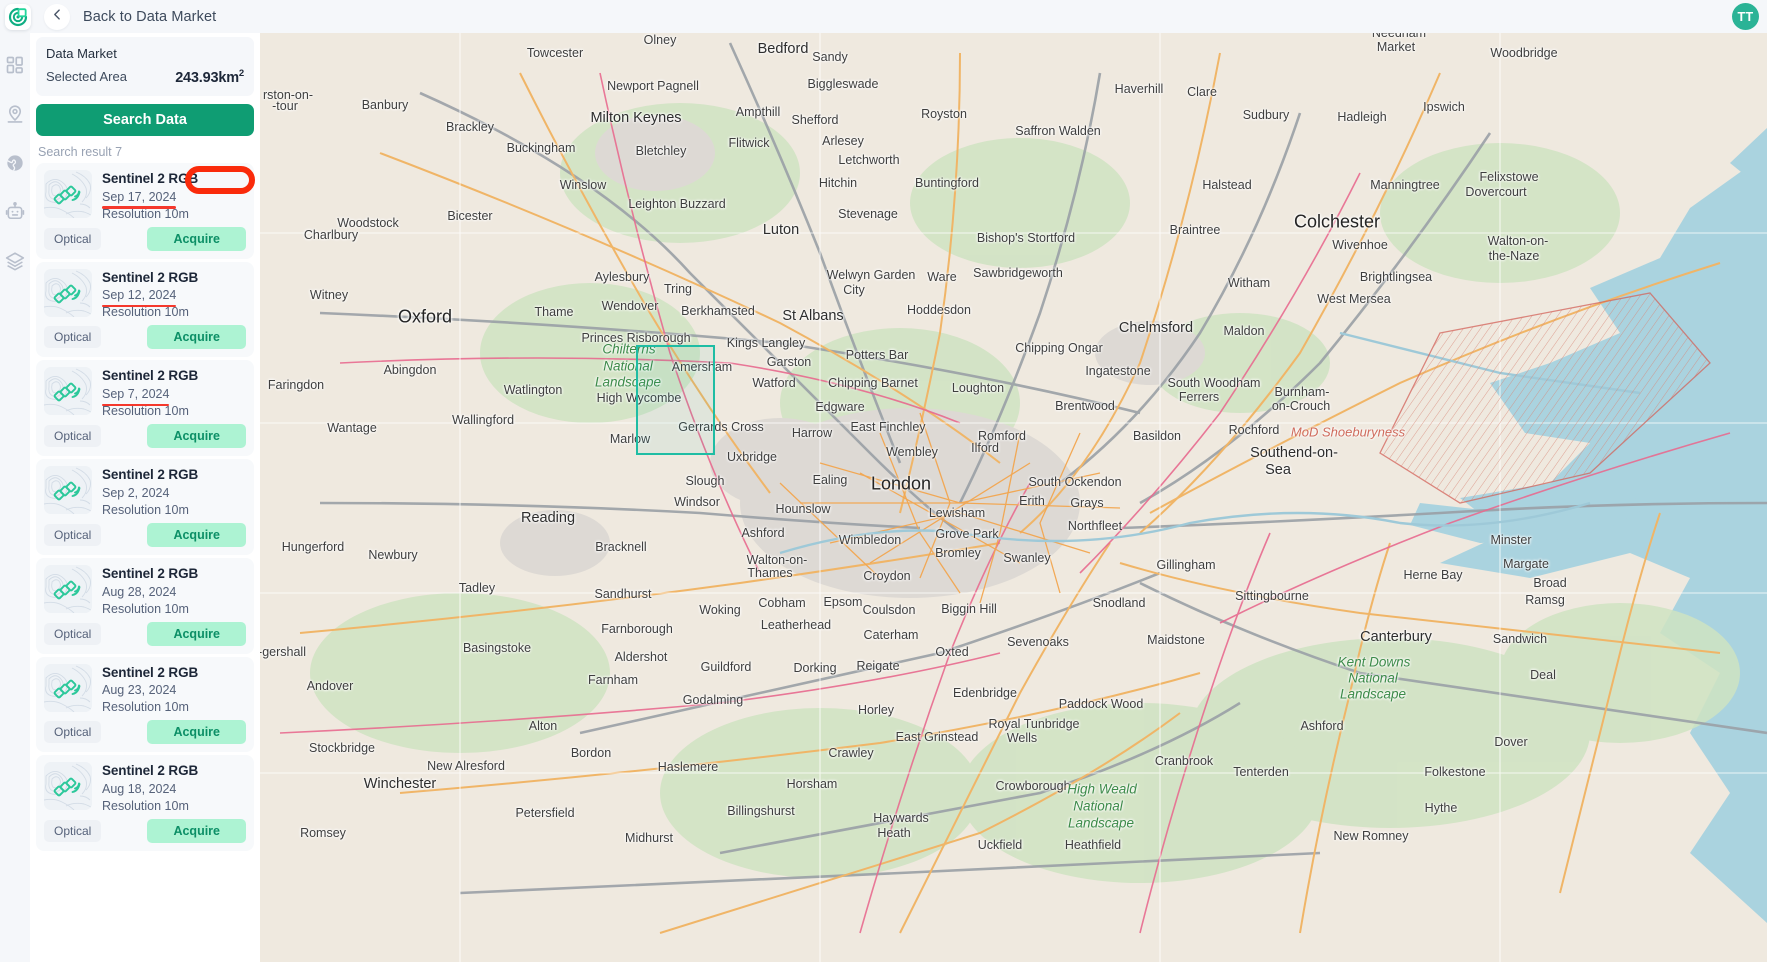  Describe the element at coordinates (80, 151) in the screenshot. I see `search-result-count: Search result 7` at that location.